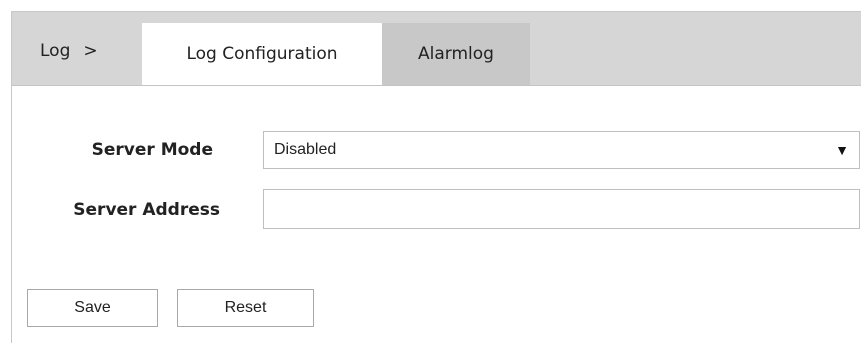 Image resolution: width=861 pixels, height=343 pixels. Describe the element at coordinates (245, 308) in the screenshot. I see `reset-button: Reset` at that location.